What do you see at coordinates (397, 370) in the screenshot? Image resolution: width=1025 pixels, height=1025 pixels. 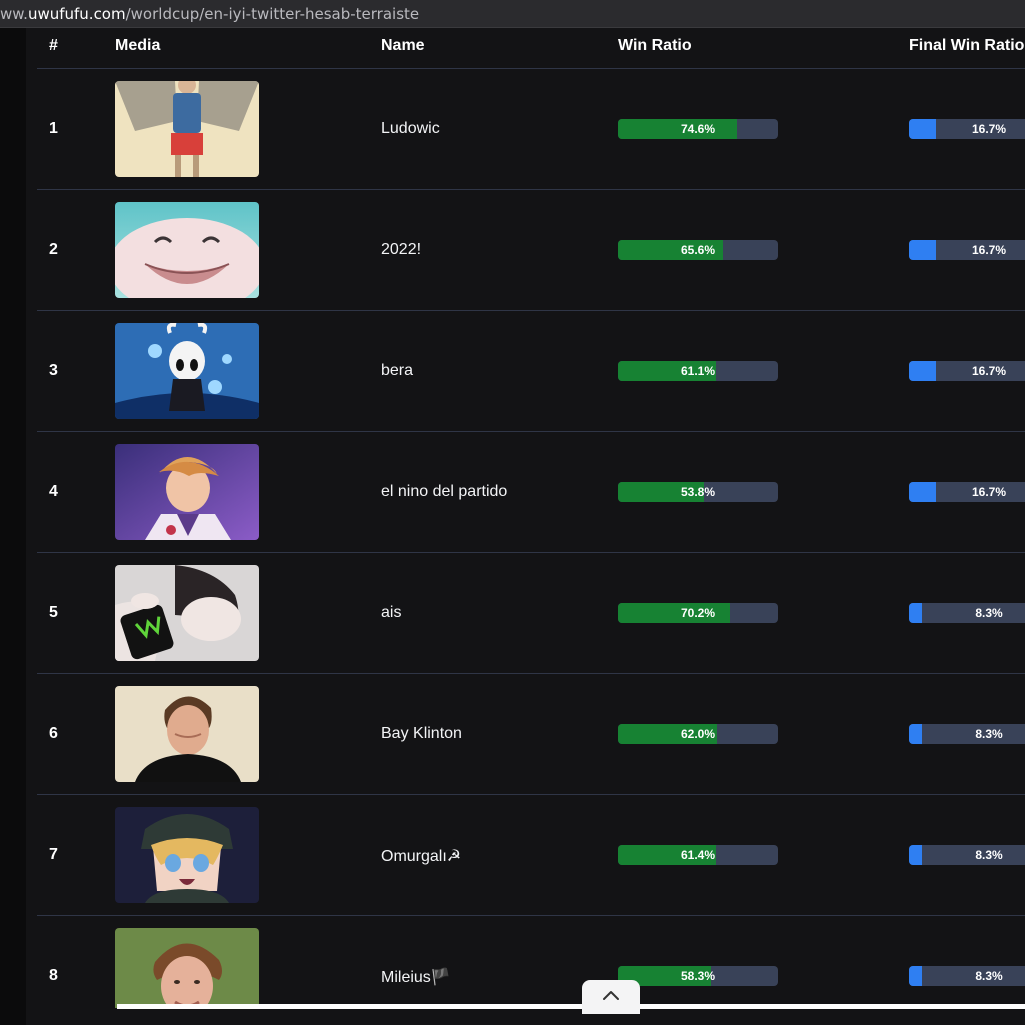 I see `name-cell: bera` at bounding box center [397, 370].